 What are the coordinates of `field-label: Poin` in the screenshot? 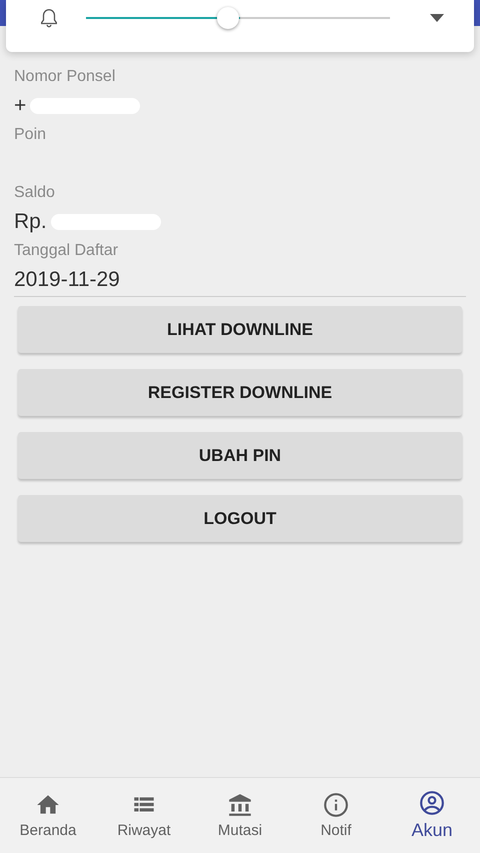 It's located at (31, 135).